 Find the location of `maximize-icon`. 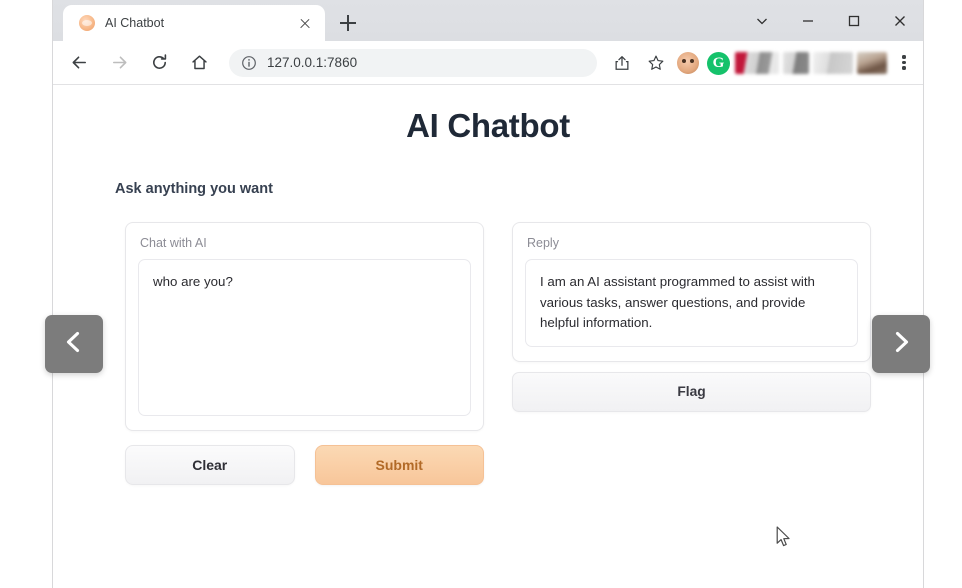

maximize-icon is located at coordinates (854, 20).